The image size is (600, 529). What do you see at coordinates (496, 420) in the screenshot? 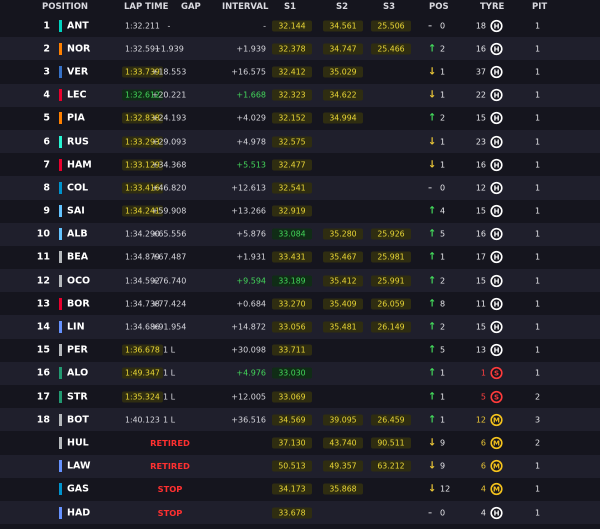
I see `svg-text: M` at bounding box center [496, 420].